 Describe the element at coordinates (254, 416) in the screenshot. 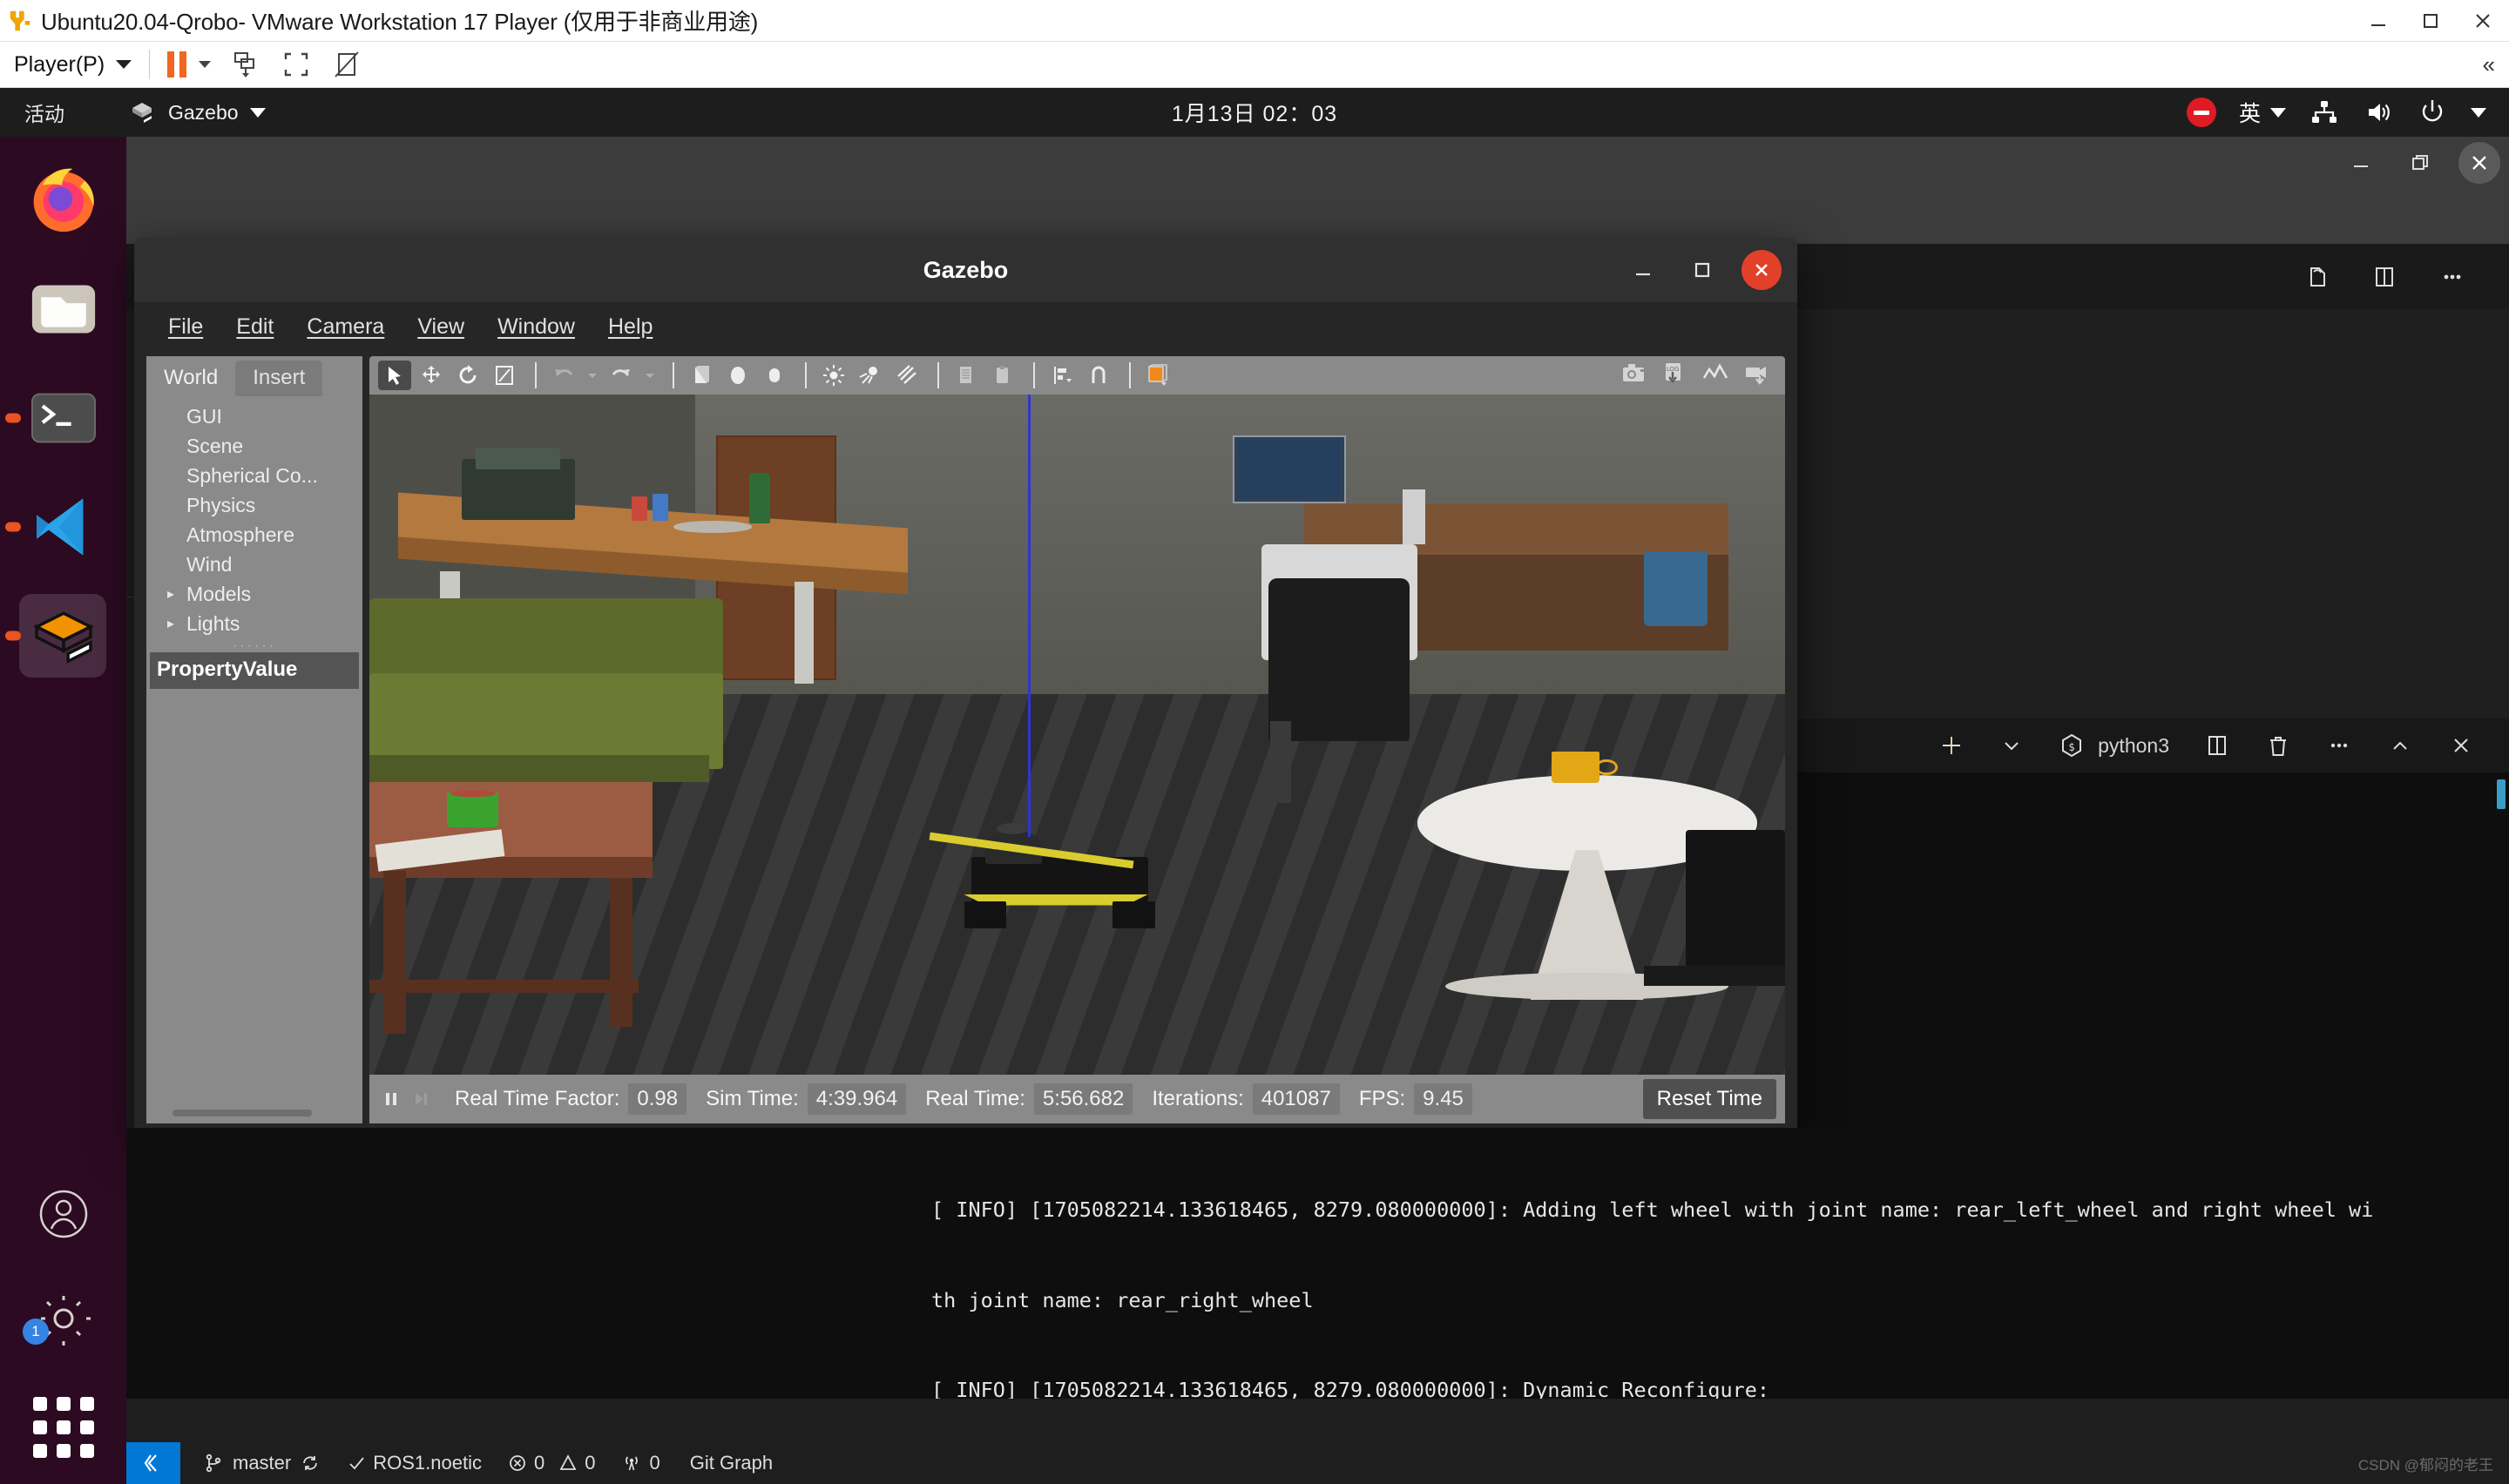

I see `tree-item-gui: GUI` at that location.